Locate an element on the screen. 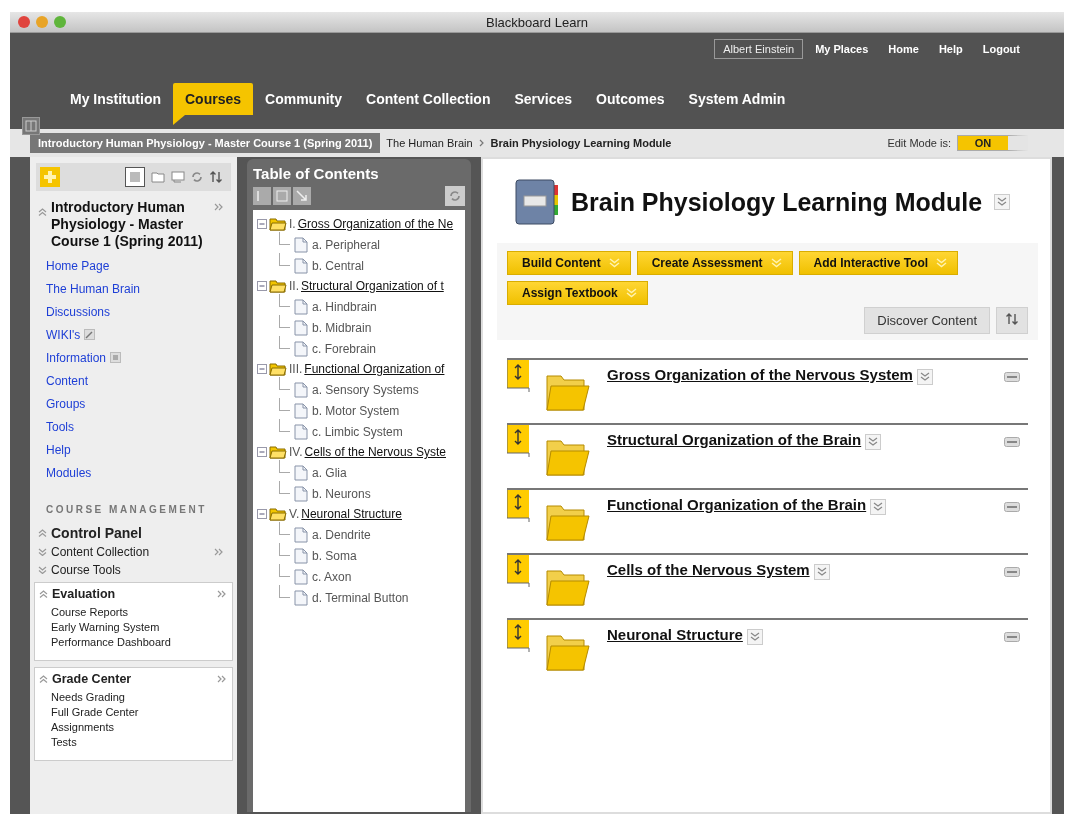 The width and height of the screenshot is (1072, 814). menu-section-title: Grade Center is located at coordinates (92, 679).